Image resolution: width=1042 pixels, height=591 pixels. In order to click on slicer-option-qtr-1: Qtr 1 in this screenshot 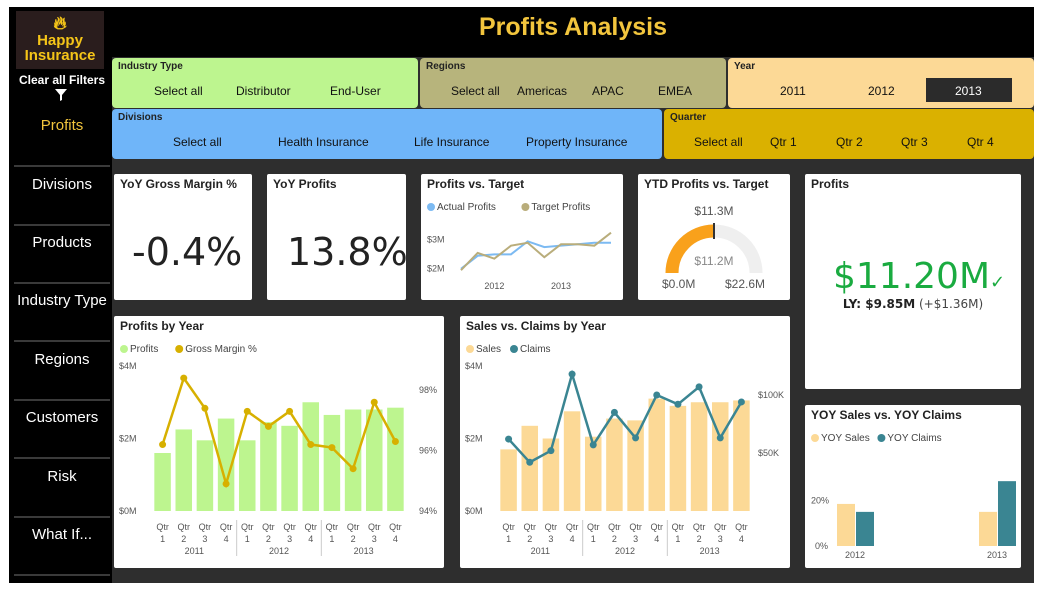, I will do `click(783, 142)`.